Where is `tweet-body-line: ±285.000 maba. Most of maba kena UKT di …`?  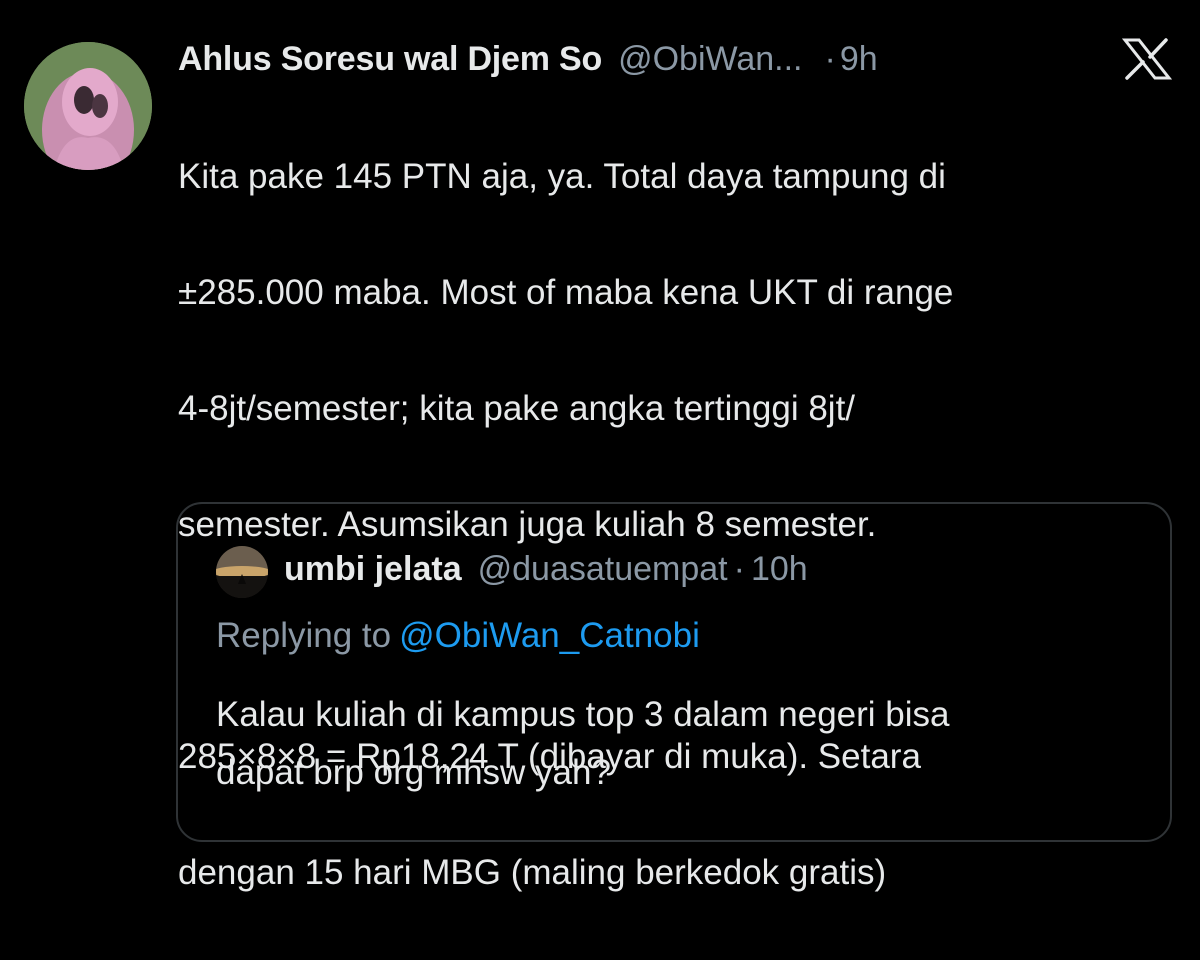 tweet-body-line: ±285.000 maba. Most of maba kena UKT di … is located at coordinates (566, 292).